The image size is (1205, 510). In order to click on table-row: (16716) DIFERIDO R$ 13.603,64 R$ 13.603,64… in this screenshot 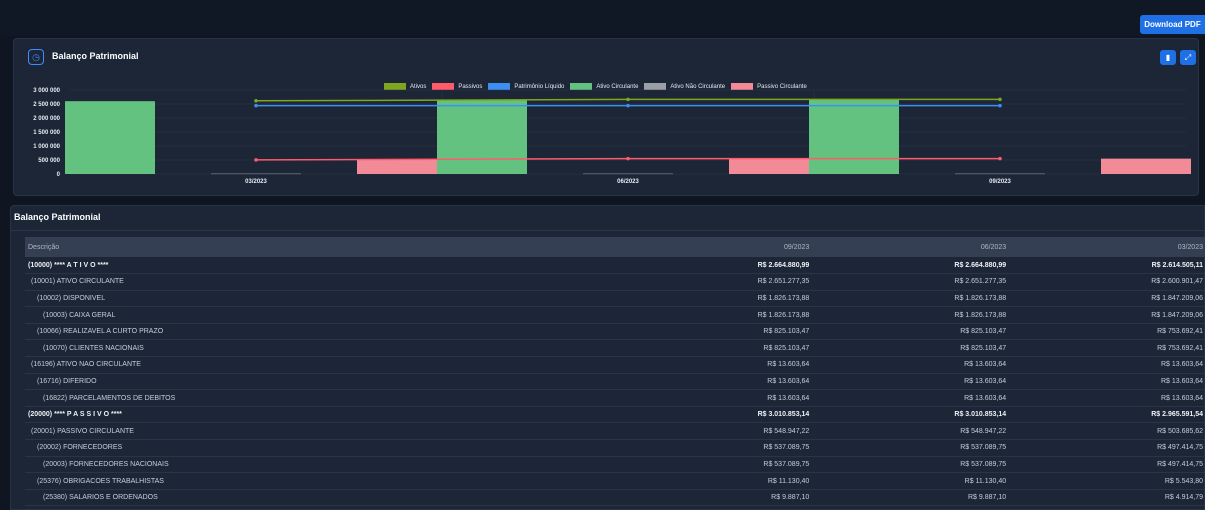, I will do `click(615, 381)`.